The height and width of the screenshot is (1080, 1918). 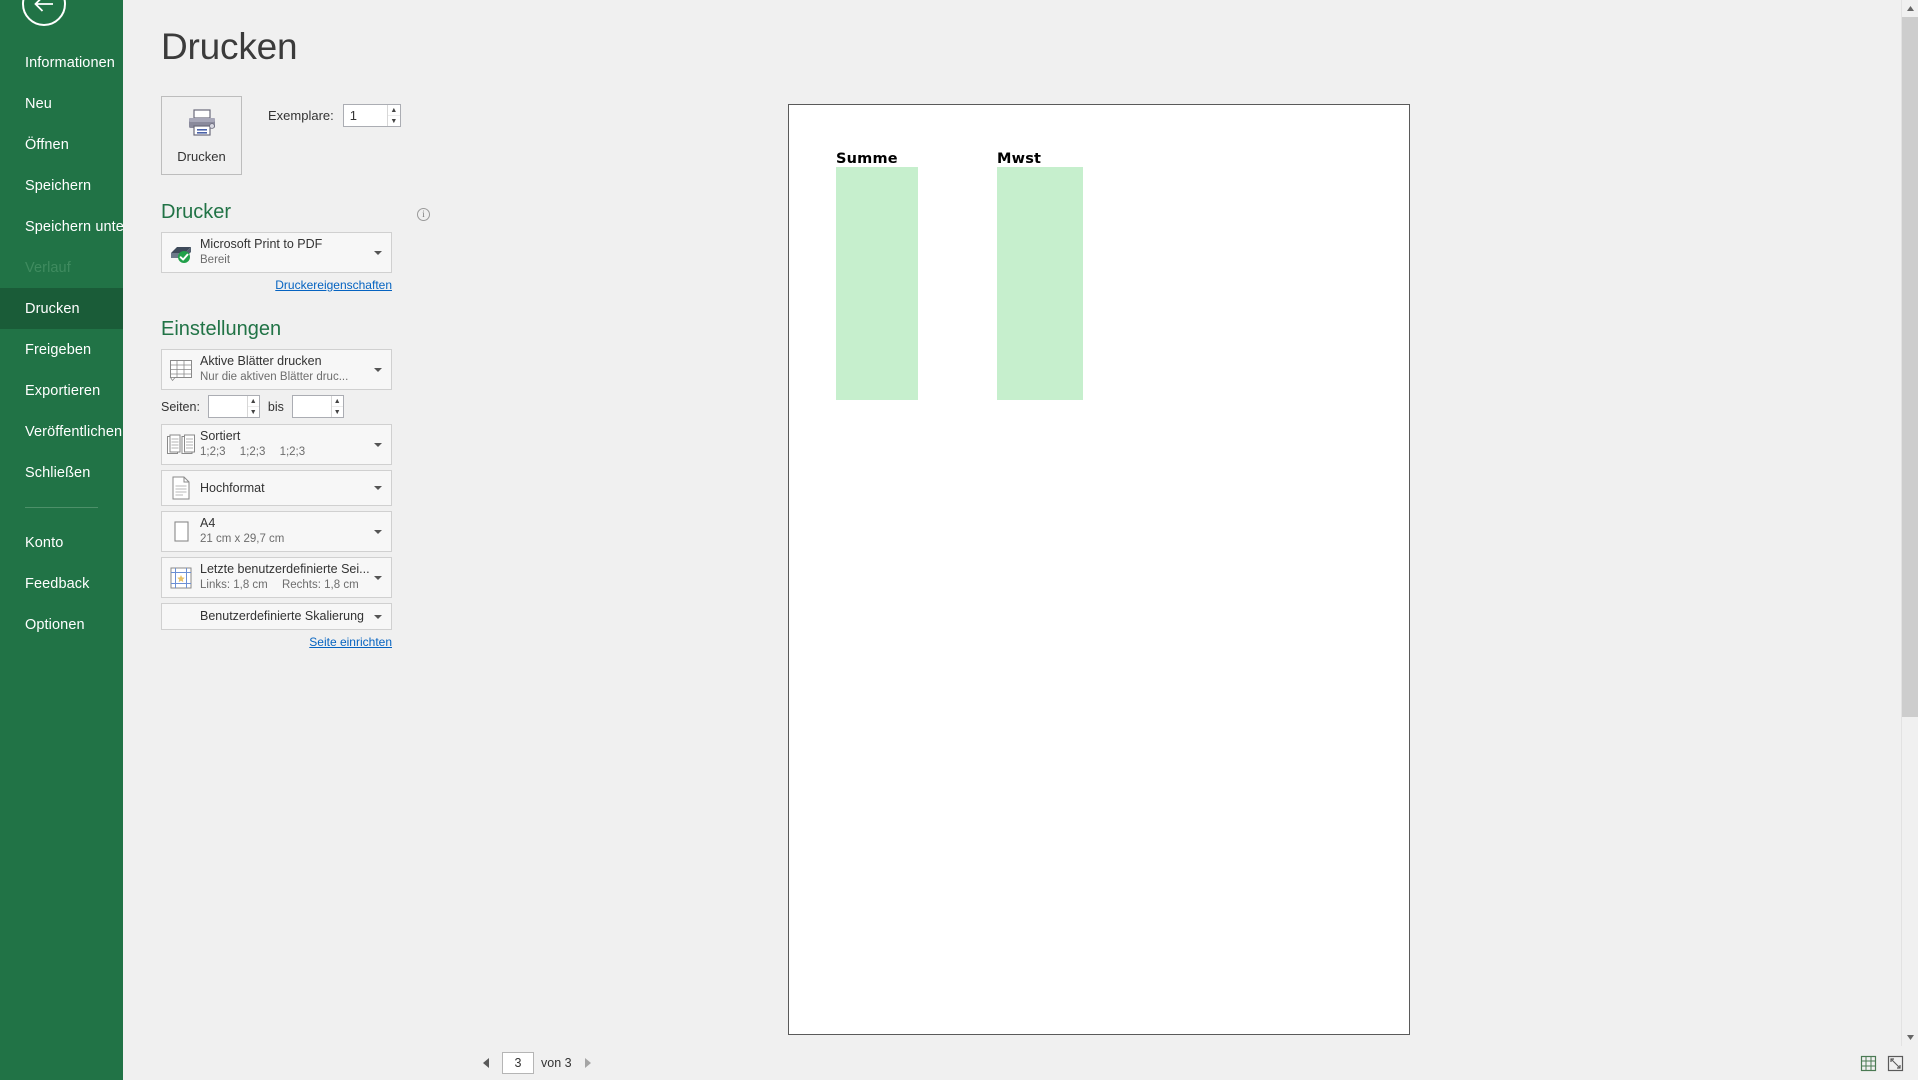 I want to click on sidebar-item-freigeben: Freigeben, so click(x=61, y=349).